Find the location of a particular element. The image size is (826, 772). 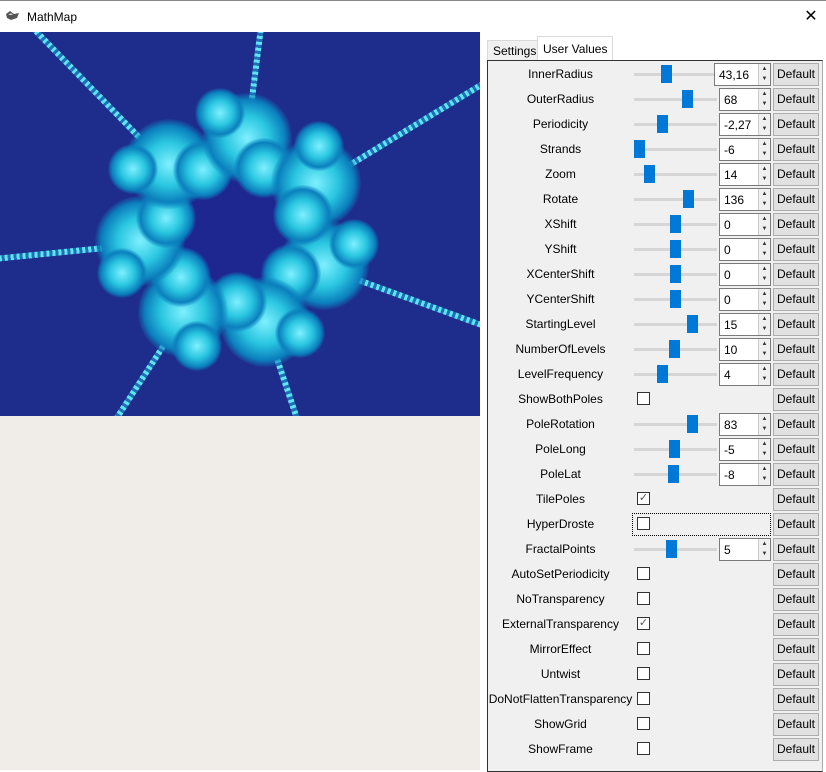

param-spinner: 136 ▲ ▼ is located at coordinates (745, 199).